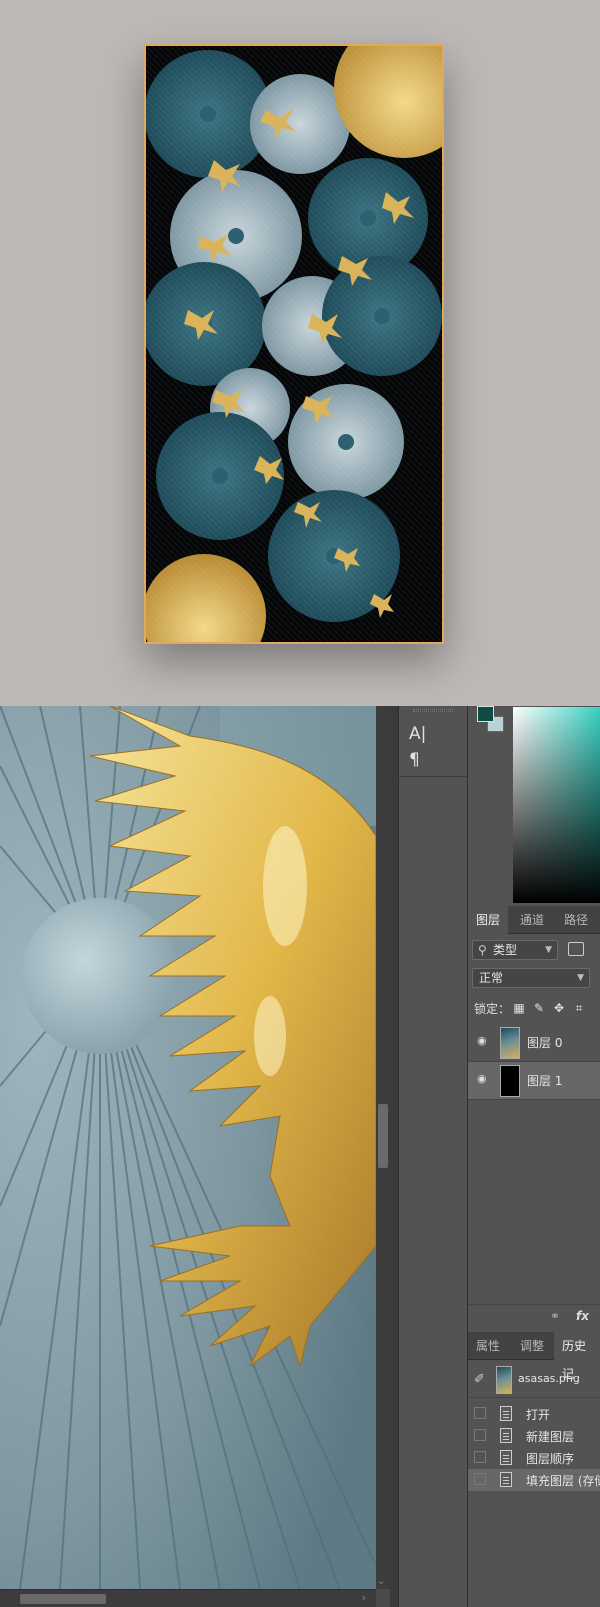 The image size is (600, 1607). What do you see at coordinates (488, 1346) in the screenshot?
I see `tab-properties: 属性` at bounding box center [488, 1346].